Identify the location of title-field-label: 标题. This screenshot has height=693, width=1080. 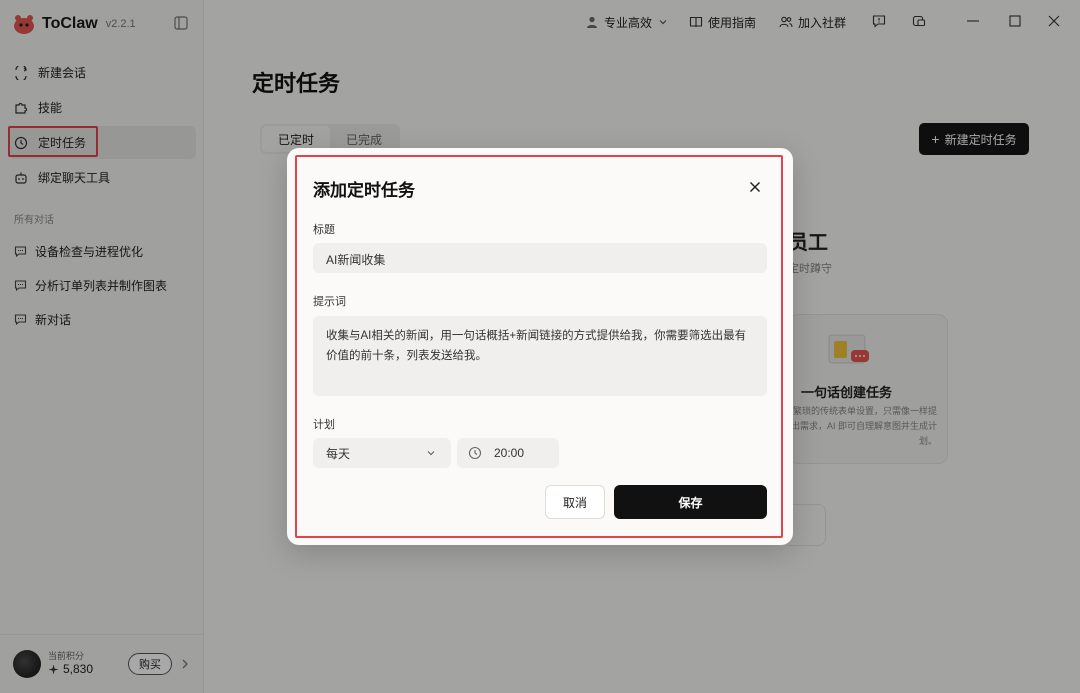
(324, 230).